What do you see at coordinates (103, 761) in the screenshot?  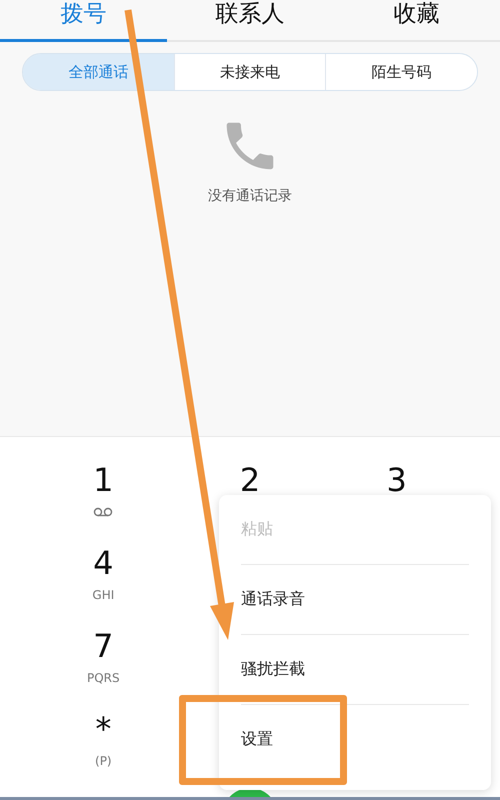 I see `key-letters: (P)` at bounding box center [103, 761].